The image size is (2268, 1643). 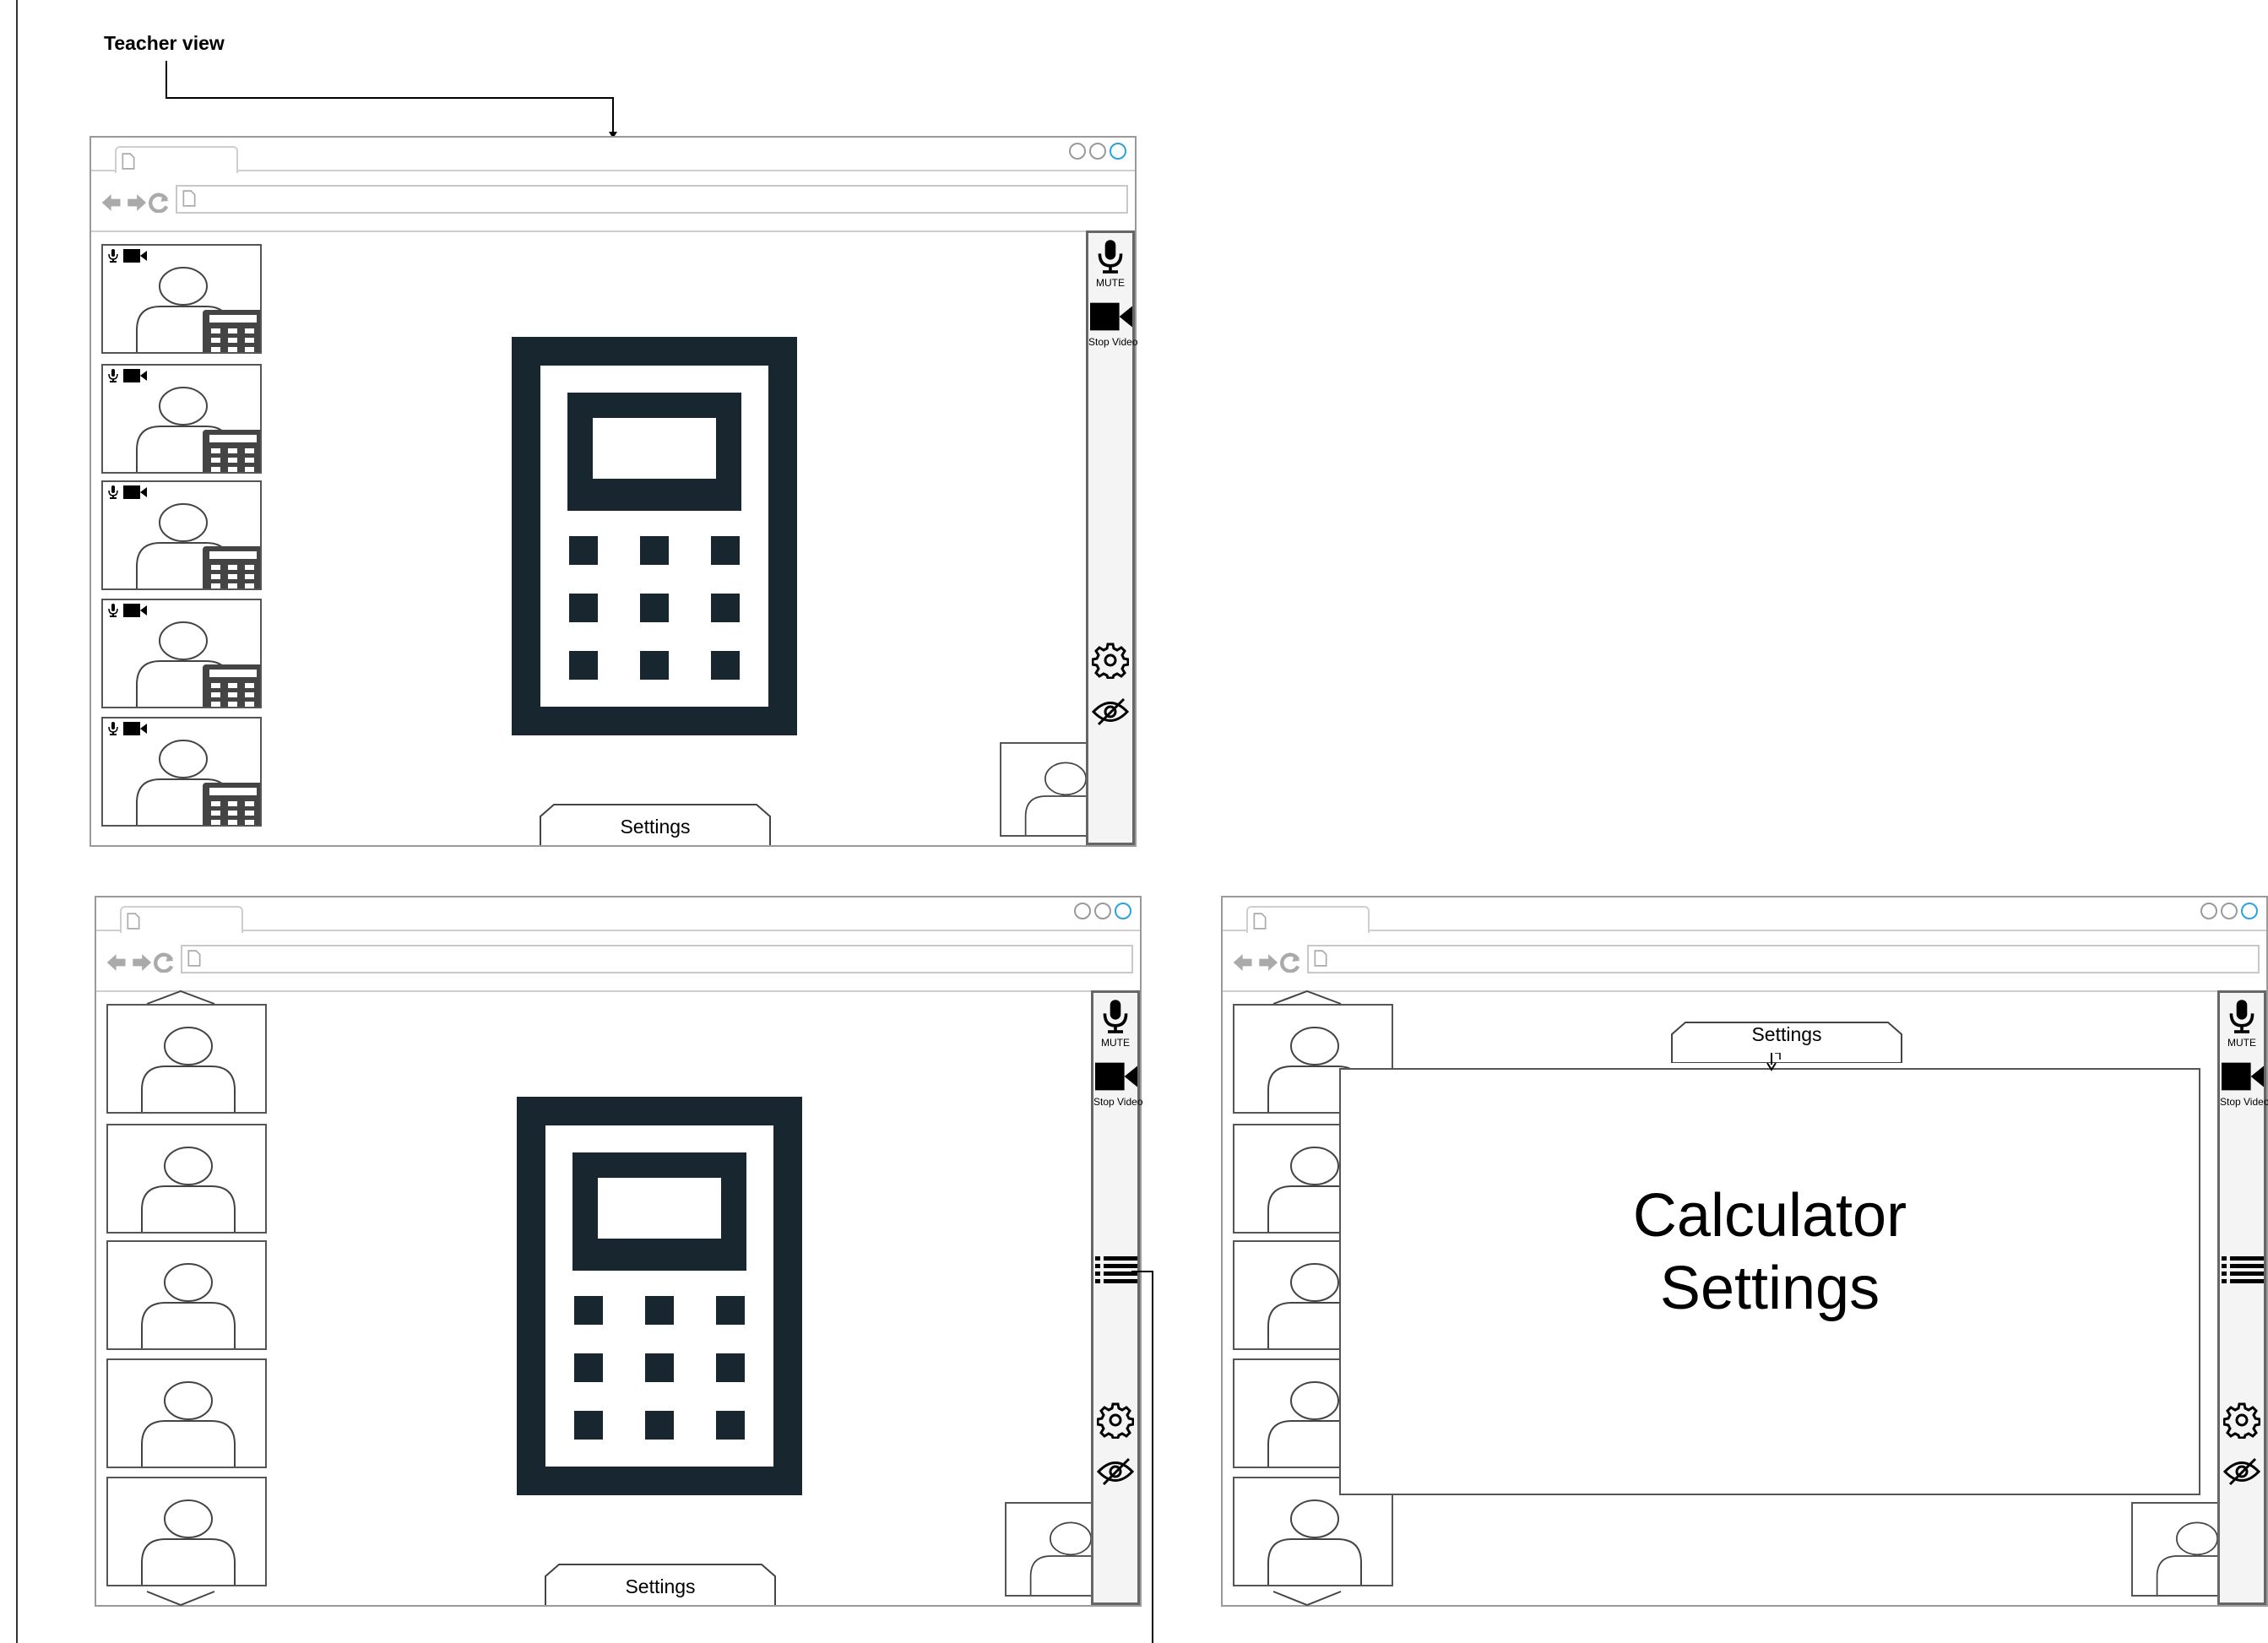 What do you see at coordinates (2243, 1269) in the screenshot?
I see `list-icon` at bounding box center [2243, 1269].